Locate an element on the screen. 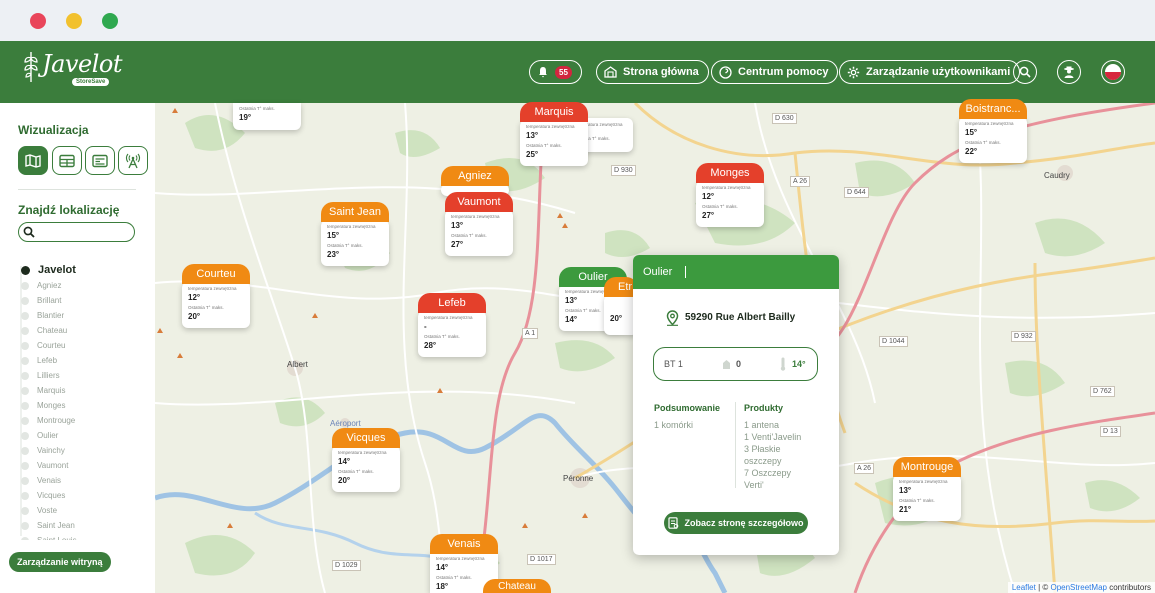 This screenshot has width=1155, height=593. location-list-item: Montrouge is located at coordinates (83, 420).